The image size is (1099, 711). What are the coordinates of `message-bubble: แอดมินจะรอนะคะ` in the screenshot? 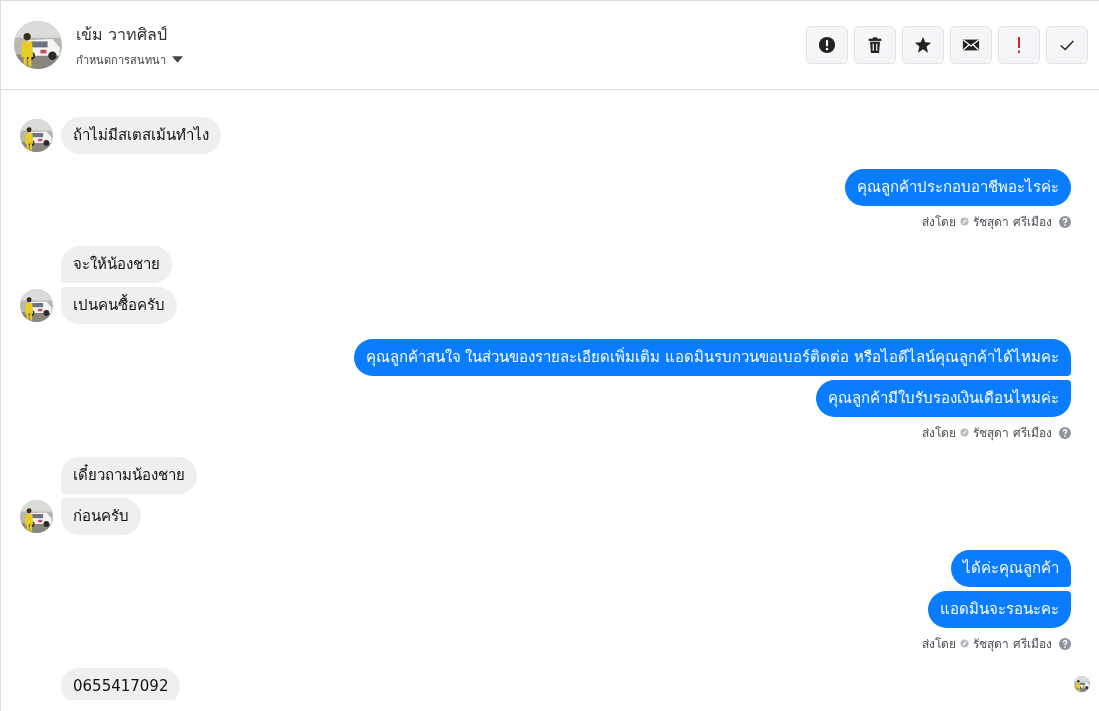 It's located at (999, 609).